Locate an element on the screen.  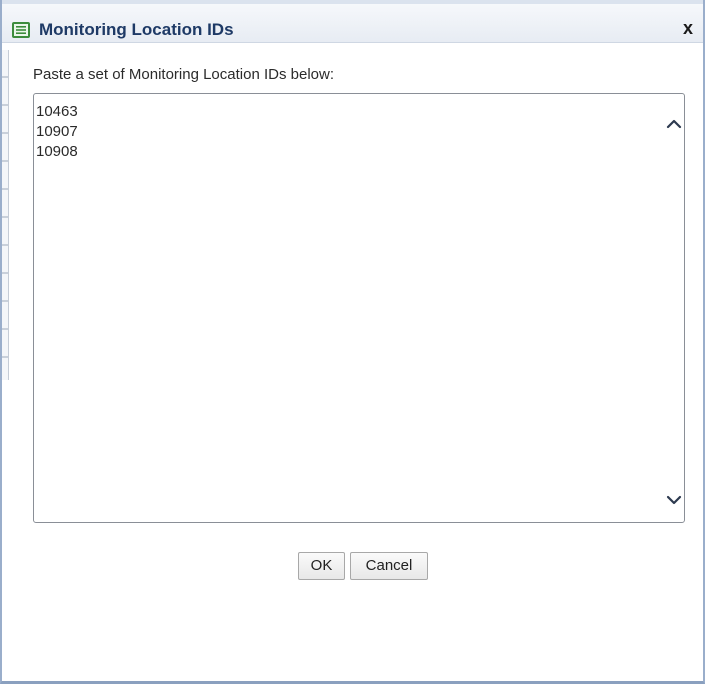
dialog-titlebar: Monitoring Location IDs x is located at coordinates (352, 21).